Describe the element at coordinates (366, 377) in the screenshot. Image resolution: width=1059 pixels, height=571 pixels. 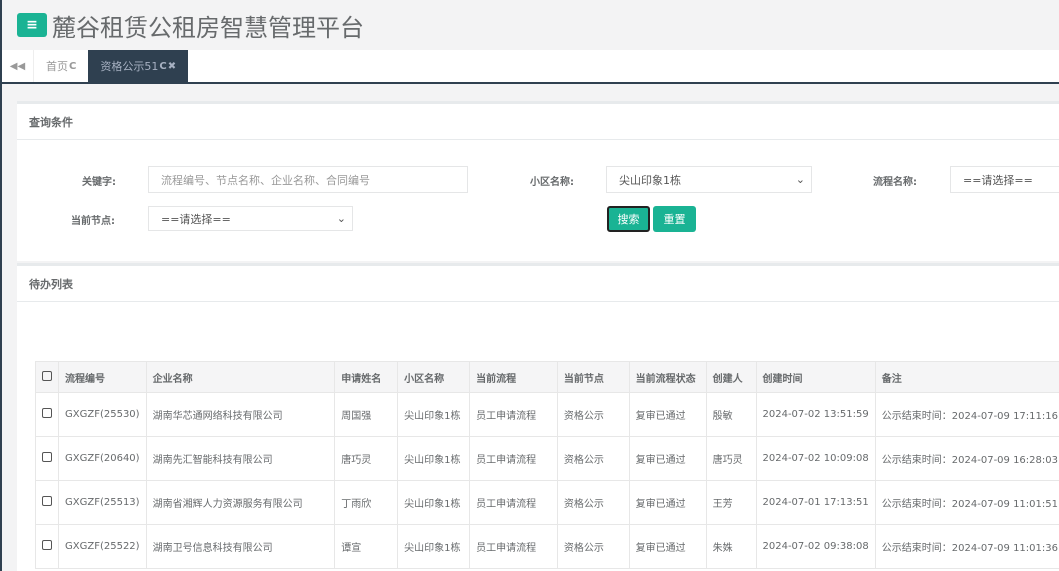
I see `column-header: 申请姓名` at that location.